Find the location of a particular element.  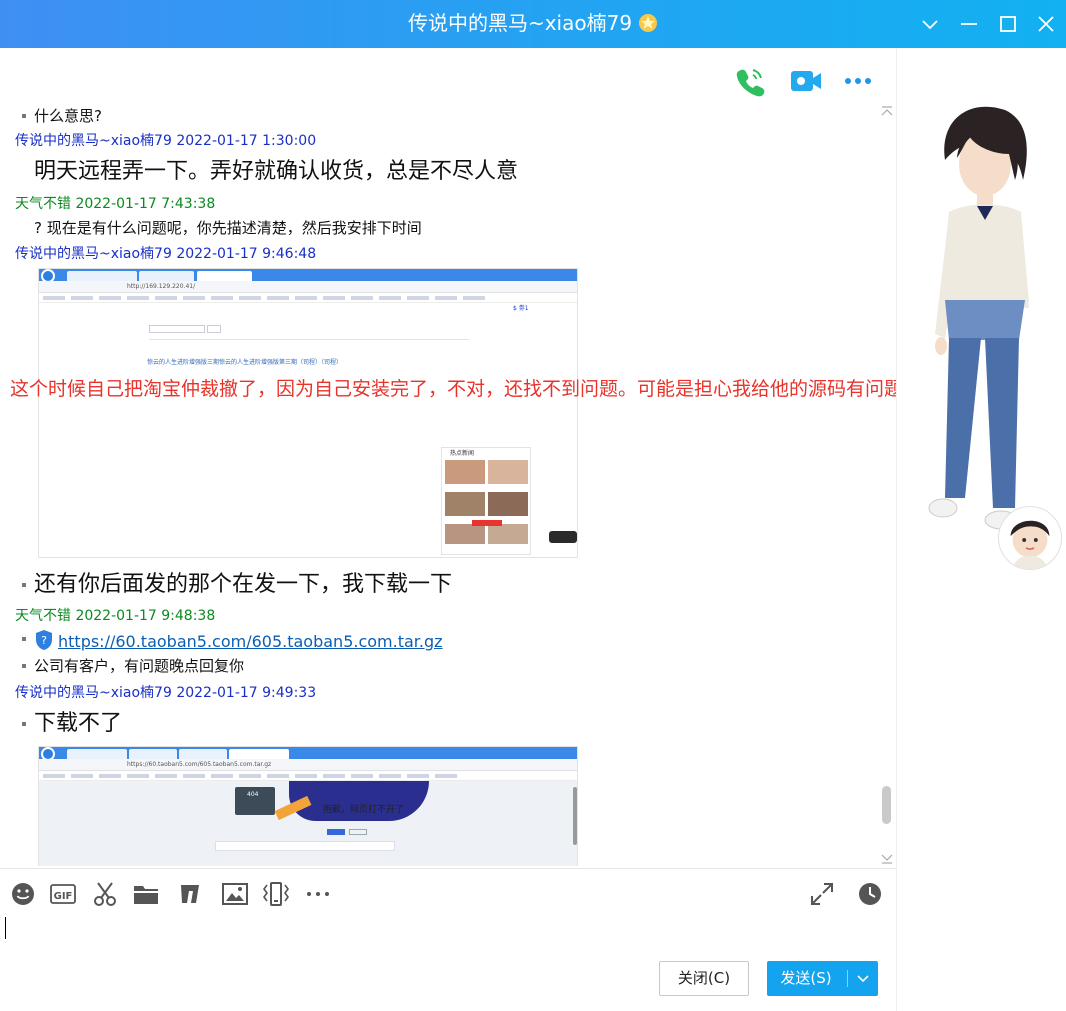

window-title: 传说中的黑马~xiao楠79 is located at coordinates (533, 23).